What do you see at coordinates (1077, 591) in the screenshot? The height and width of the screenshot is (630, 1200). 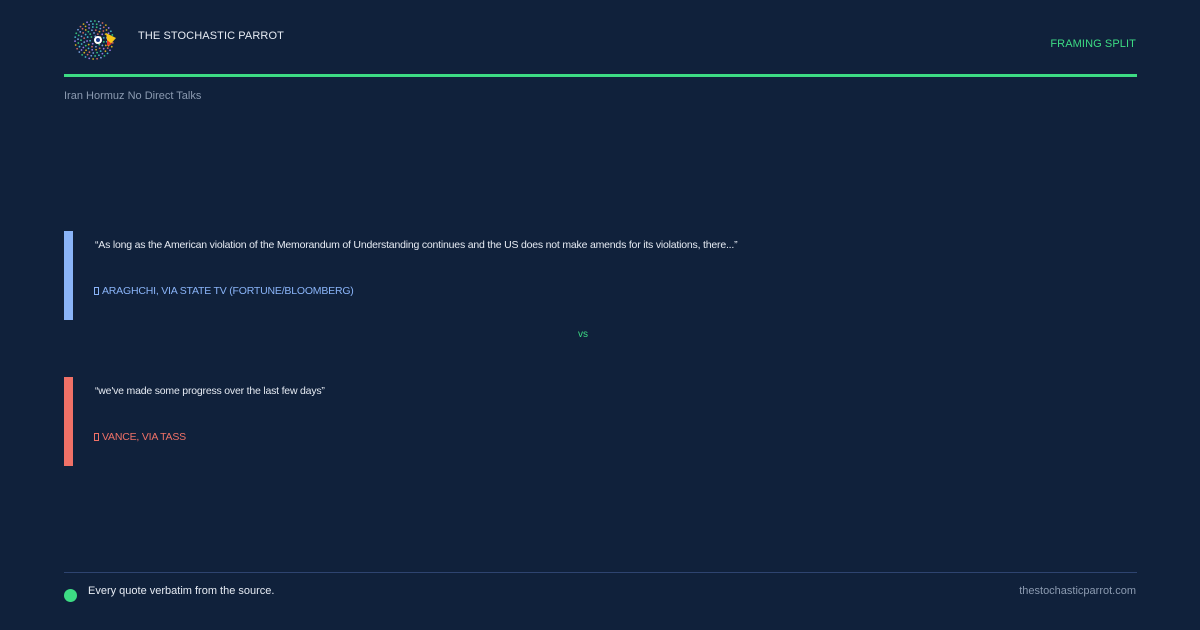 I see `site-url: thestochasticparrot.com` at bounding box center [1077, 591].